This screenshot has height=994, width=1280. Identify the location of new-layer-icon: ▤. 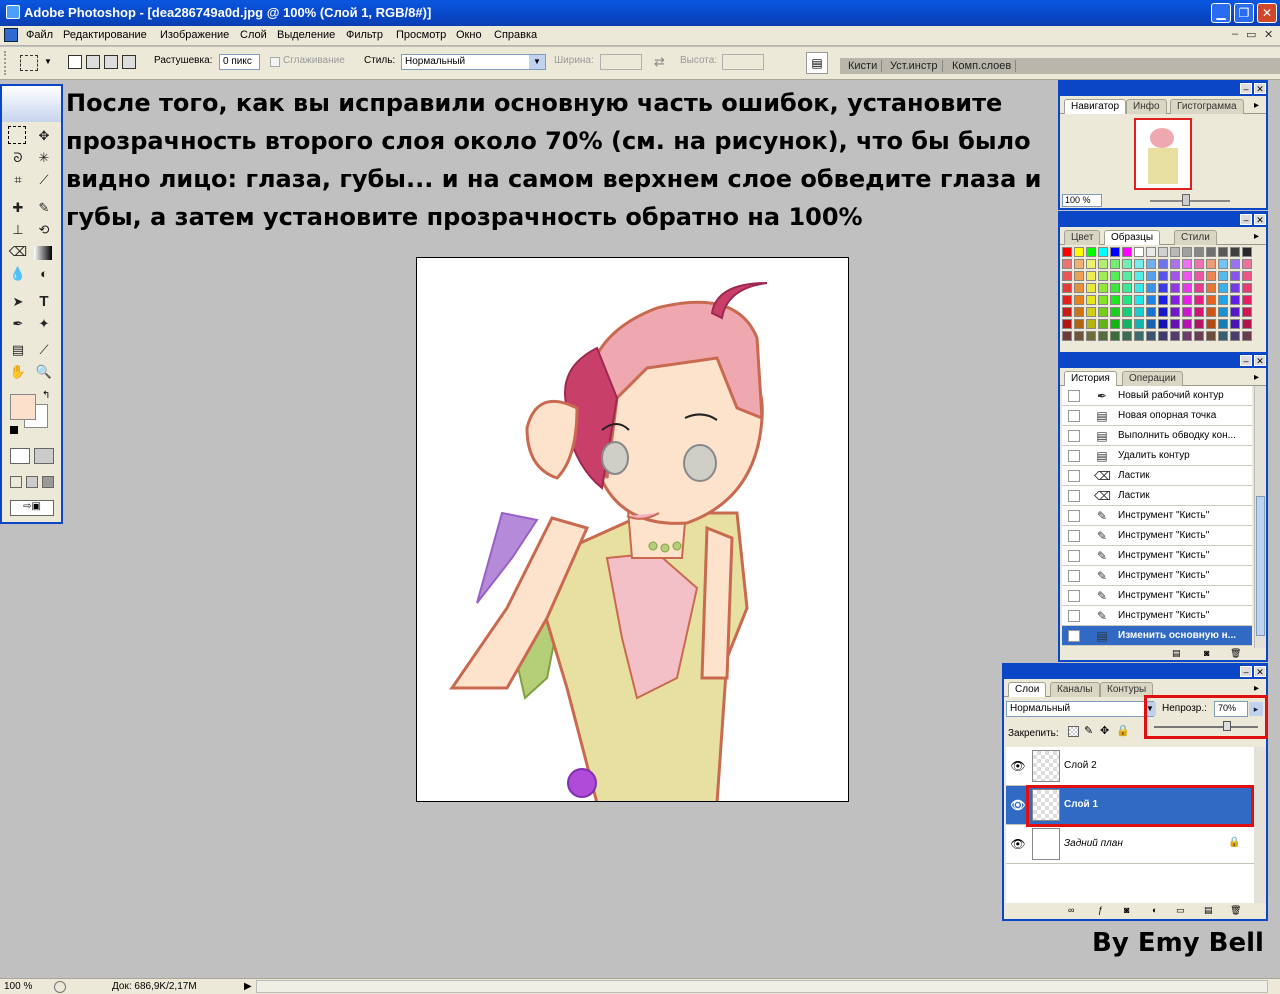
(1208, 910).